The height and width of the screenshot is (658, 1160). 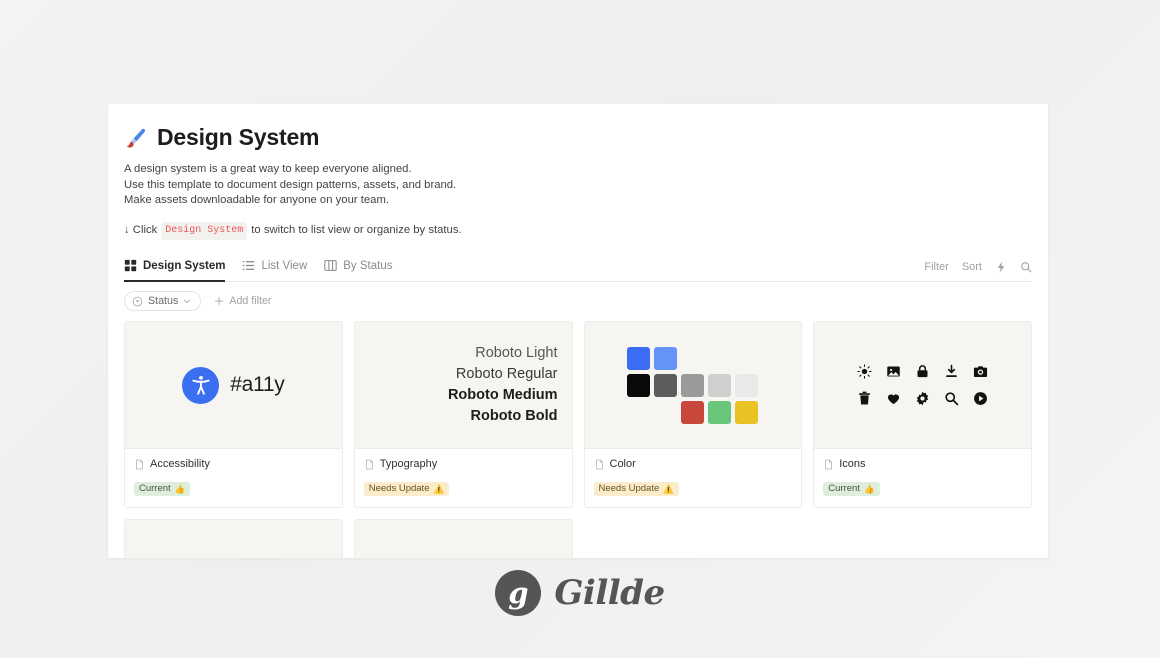 I want to click on card-title-row: Accessibility, so click(x=233, y=464).